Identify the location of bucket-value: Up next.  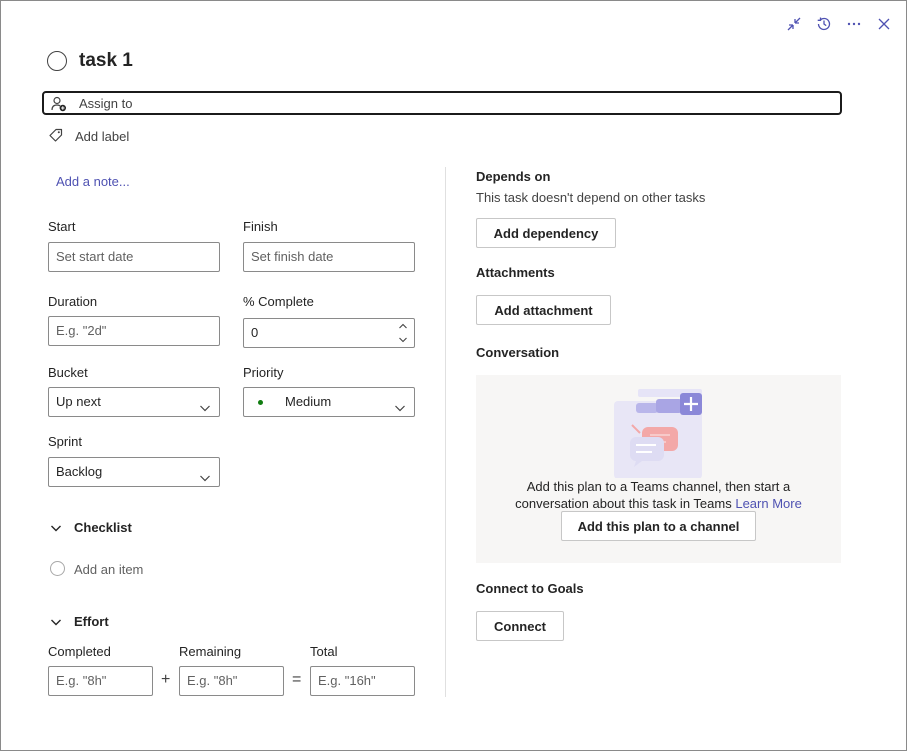
(78, 401).